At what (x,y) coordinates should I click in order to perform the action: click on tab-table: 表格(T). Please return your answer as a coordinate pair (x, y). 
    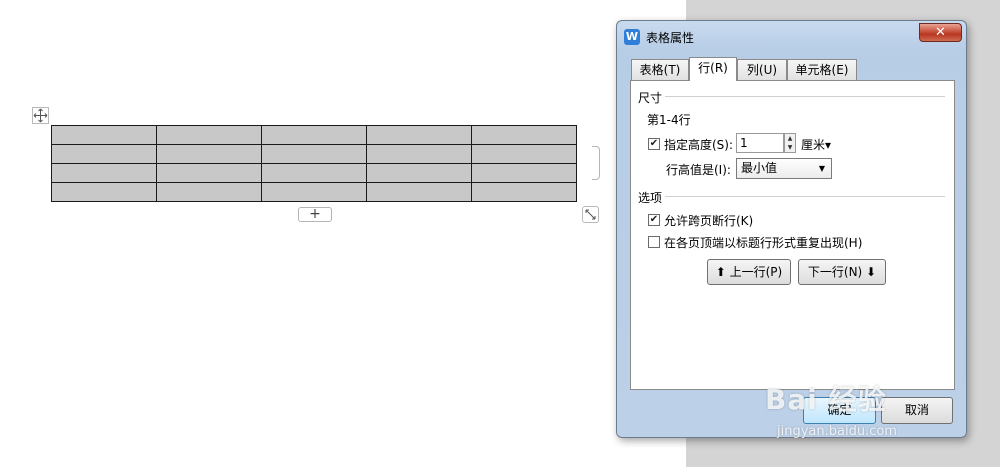
    Looking at the image, I should click on (660, 69).